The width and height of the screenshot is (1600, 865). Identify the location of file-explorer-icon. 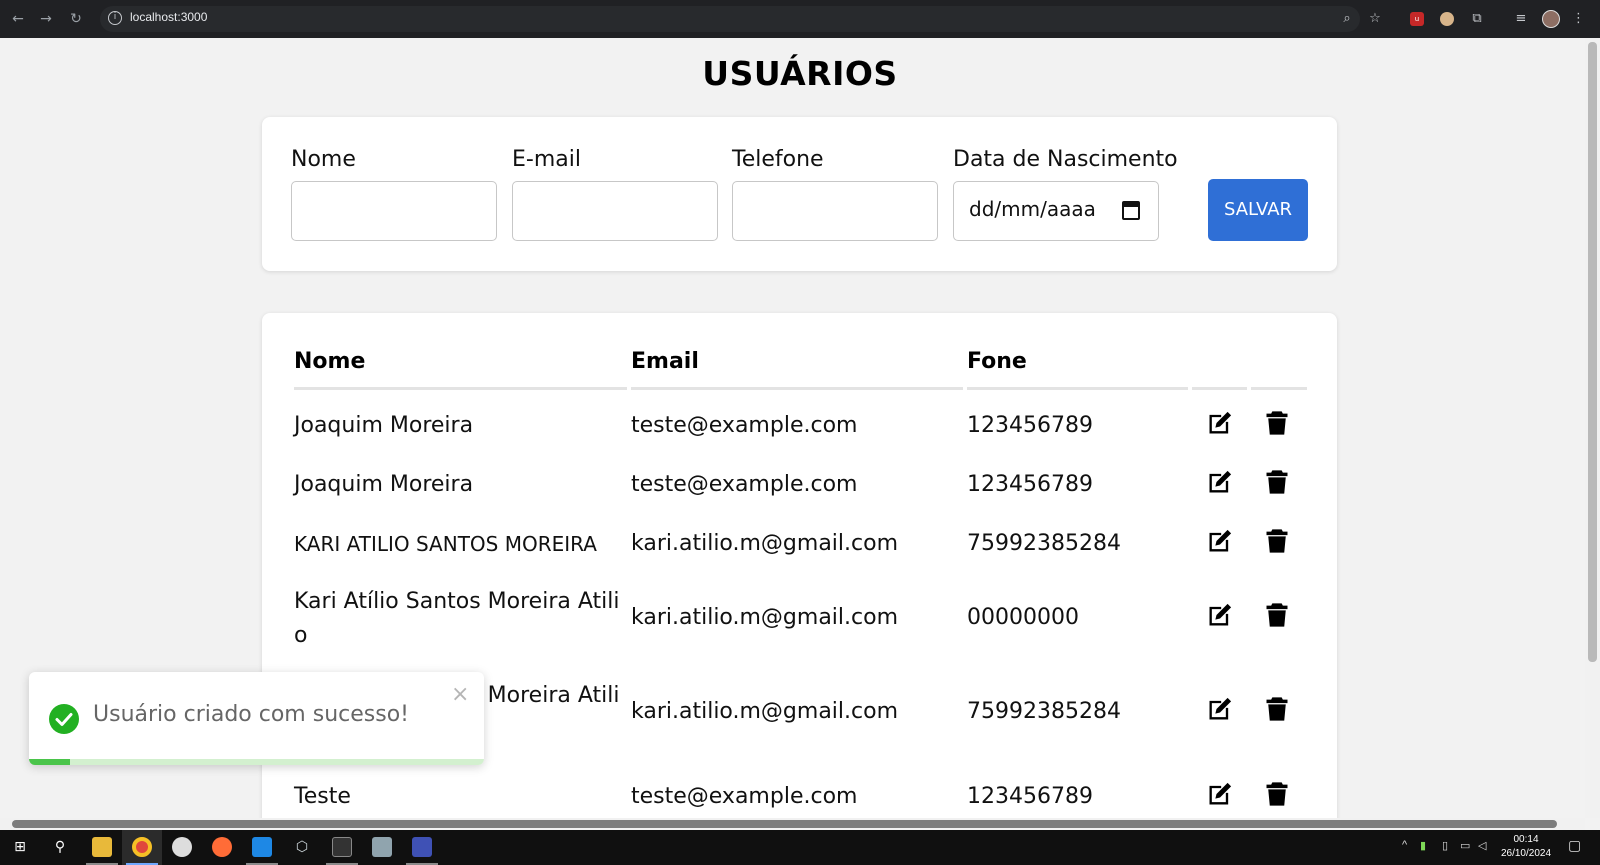
(102, 847).